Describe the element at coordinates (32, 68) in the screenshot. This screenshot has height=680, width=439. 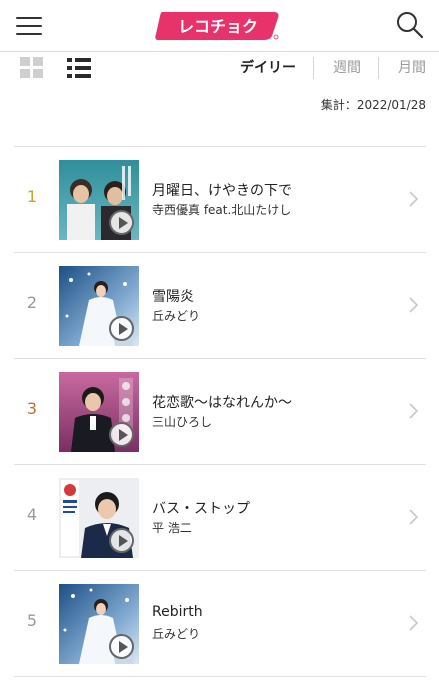
I see `grid-view-icon` at that location.